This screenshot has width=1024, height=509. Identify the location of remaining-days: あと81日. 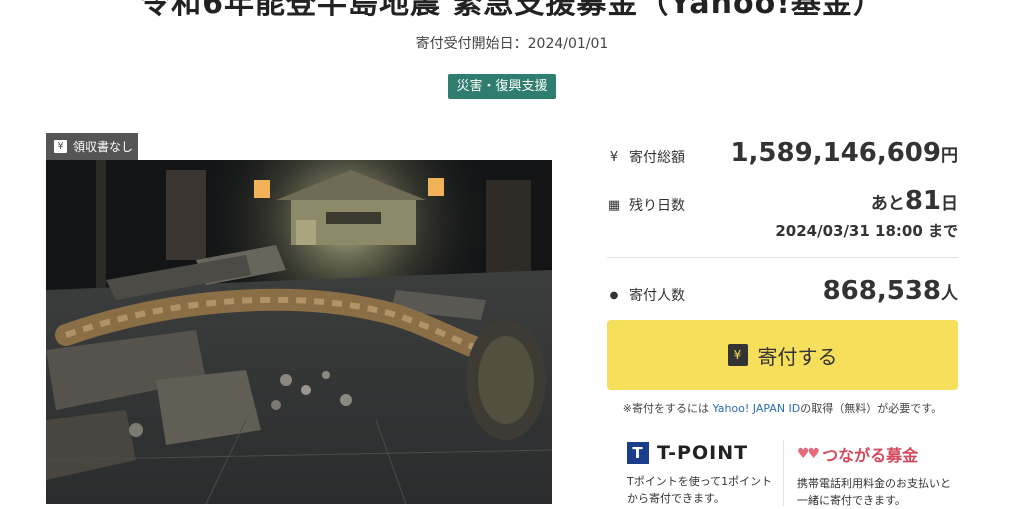
(914, 201).